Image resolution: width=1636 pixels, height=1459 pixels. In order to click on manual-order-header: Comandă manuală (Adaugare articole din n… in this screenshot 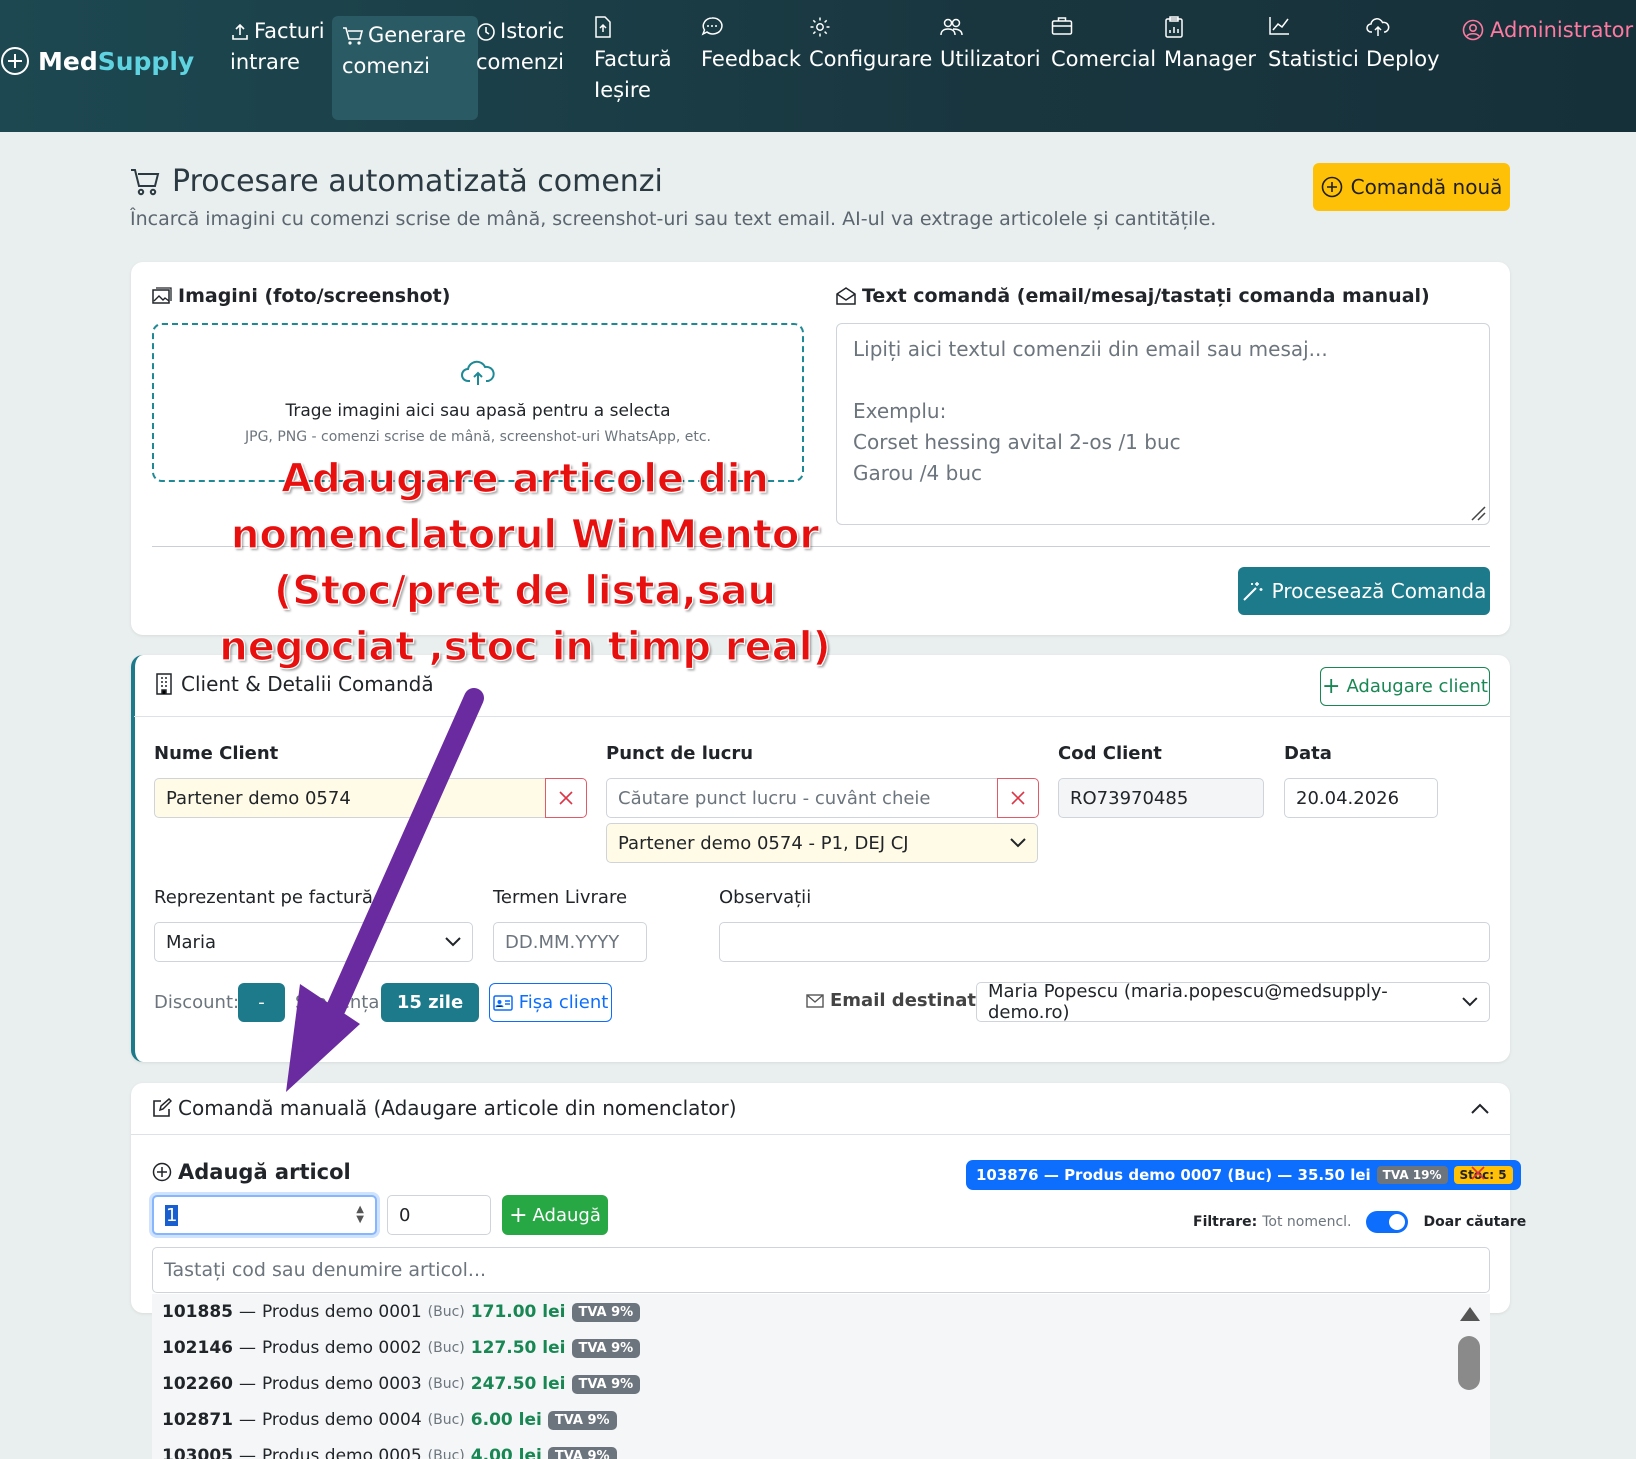, I will do `click(444, 1108)`.